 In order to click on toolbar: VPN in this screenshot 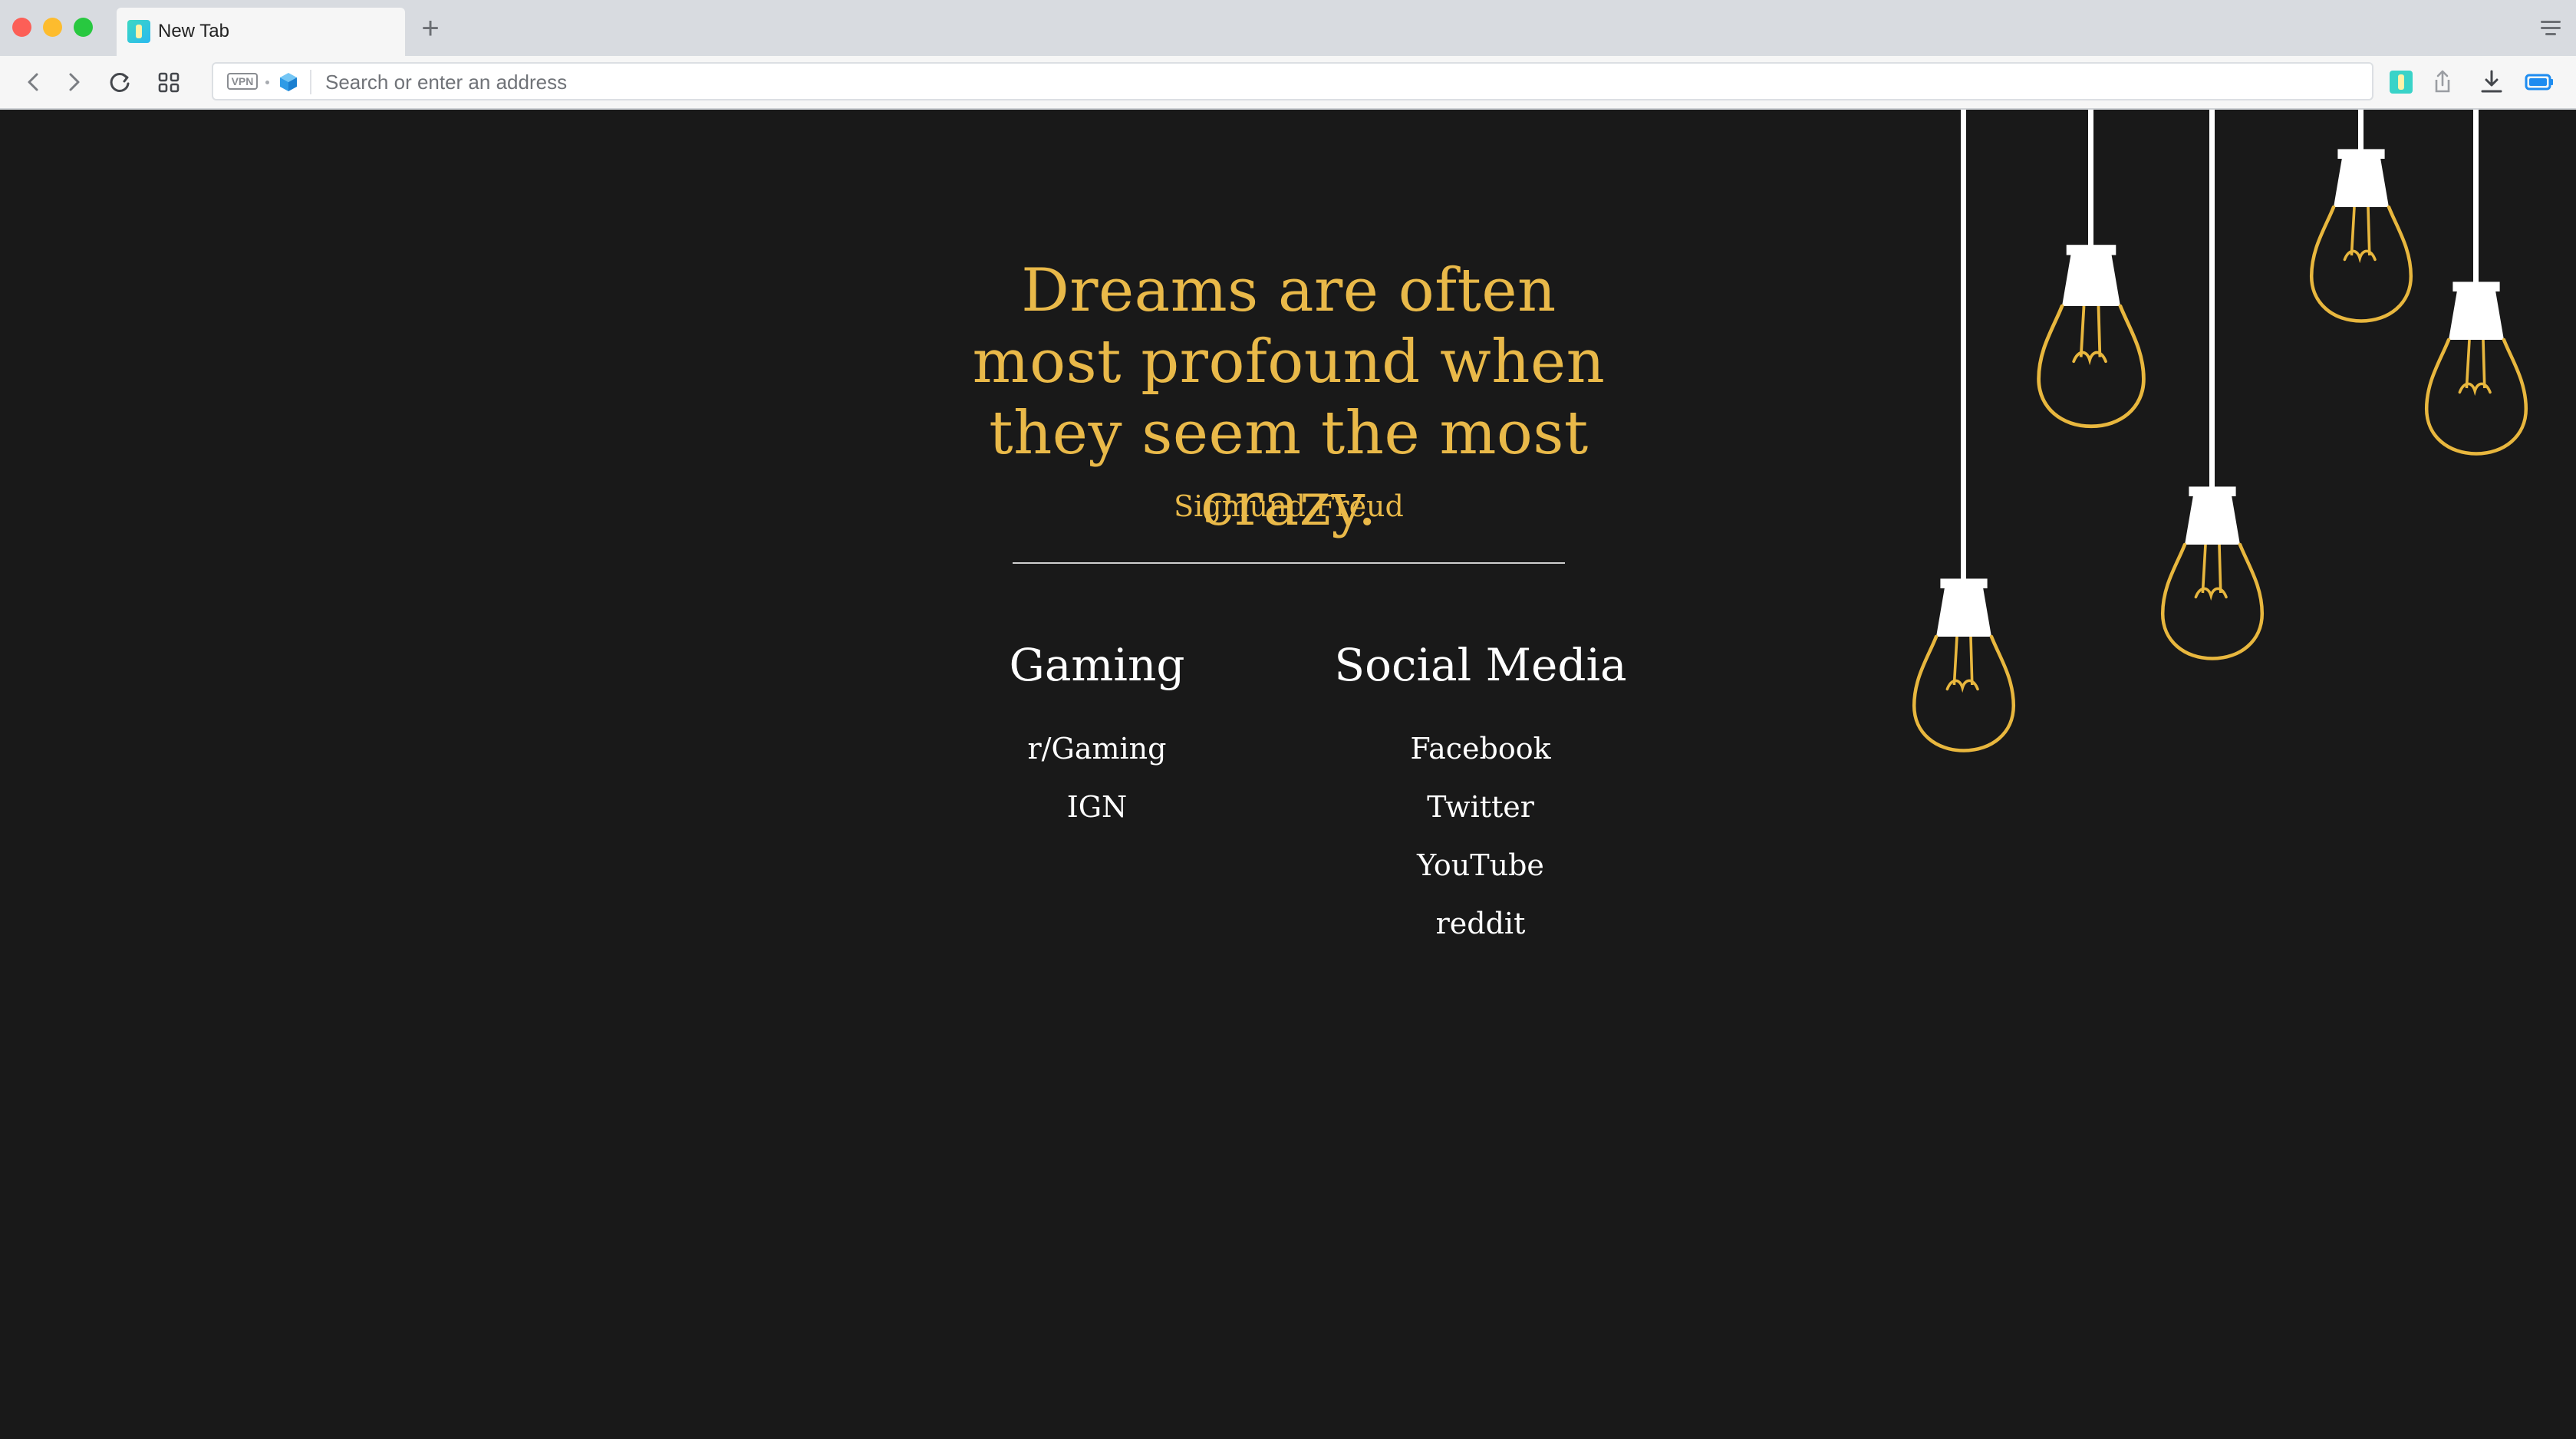, I will do `click(1288, 83)`.